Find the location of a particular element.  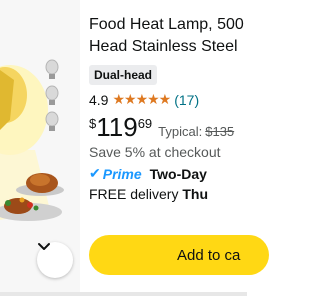

prime-row: ✔ Prime Two-Day is located at coordinates (174, 173).